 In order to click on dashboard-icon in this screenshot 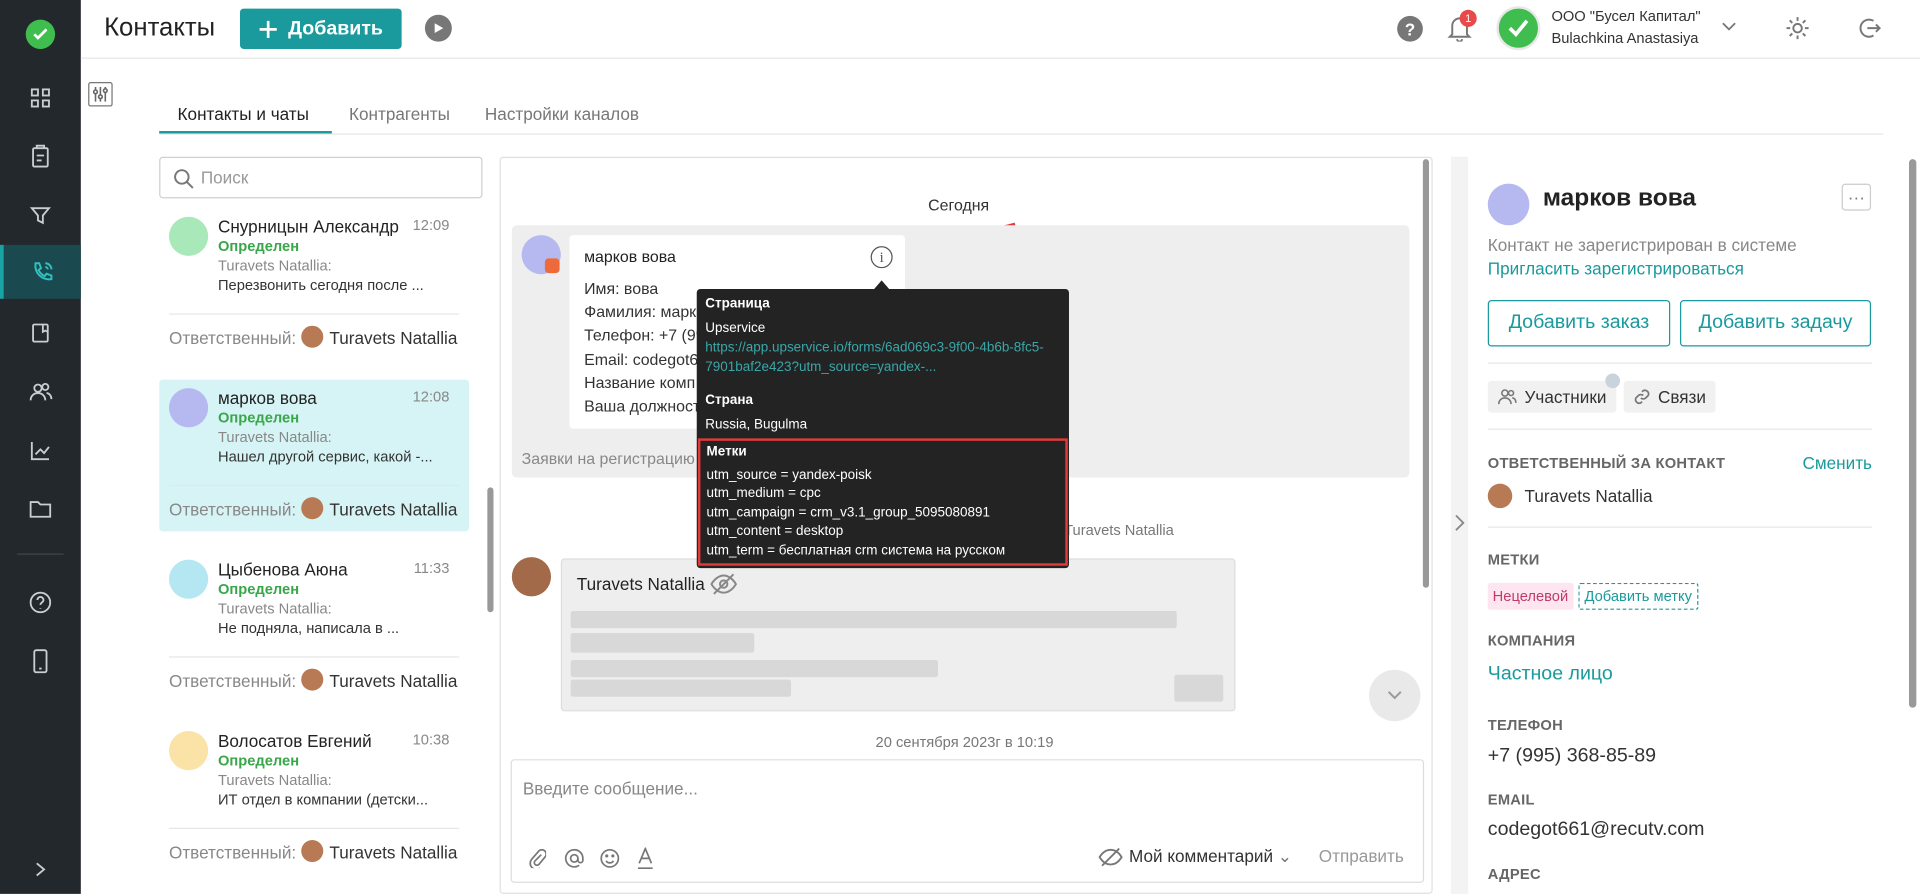, I will do `click(40, 98)`.